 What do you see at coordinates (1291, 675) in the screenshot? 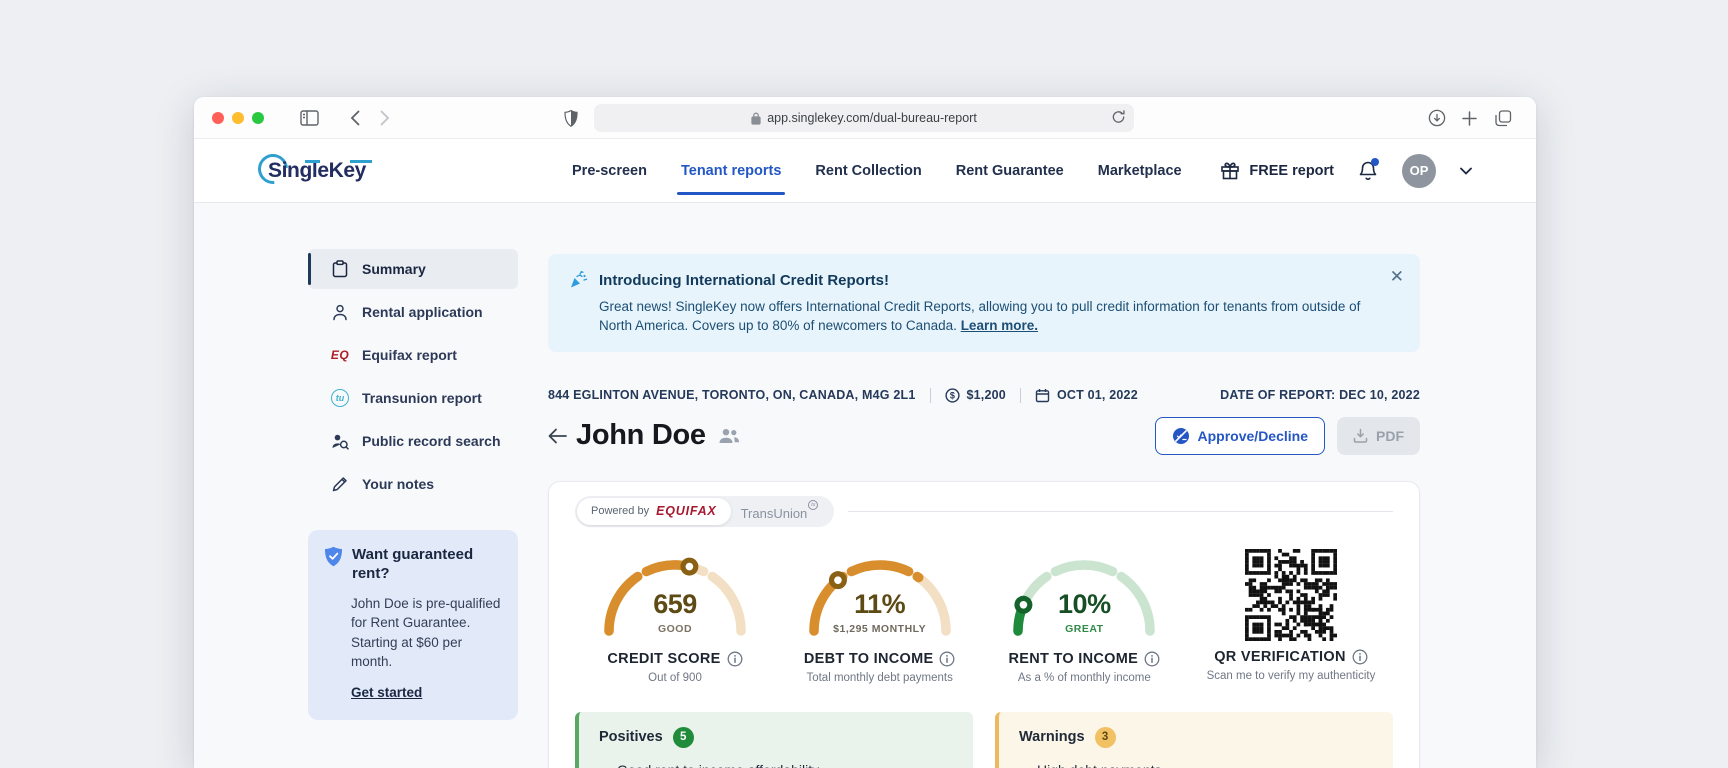
I see `qr-caption: Scan me to verify my authenticity` at bounding box center [1291, 675].